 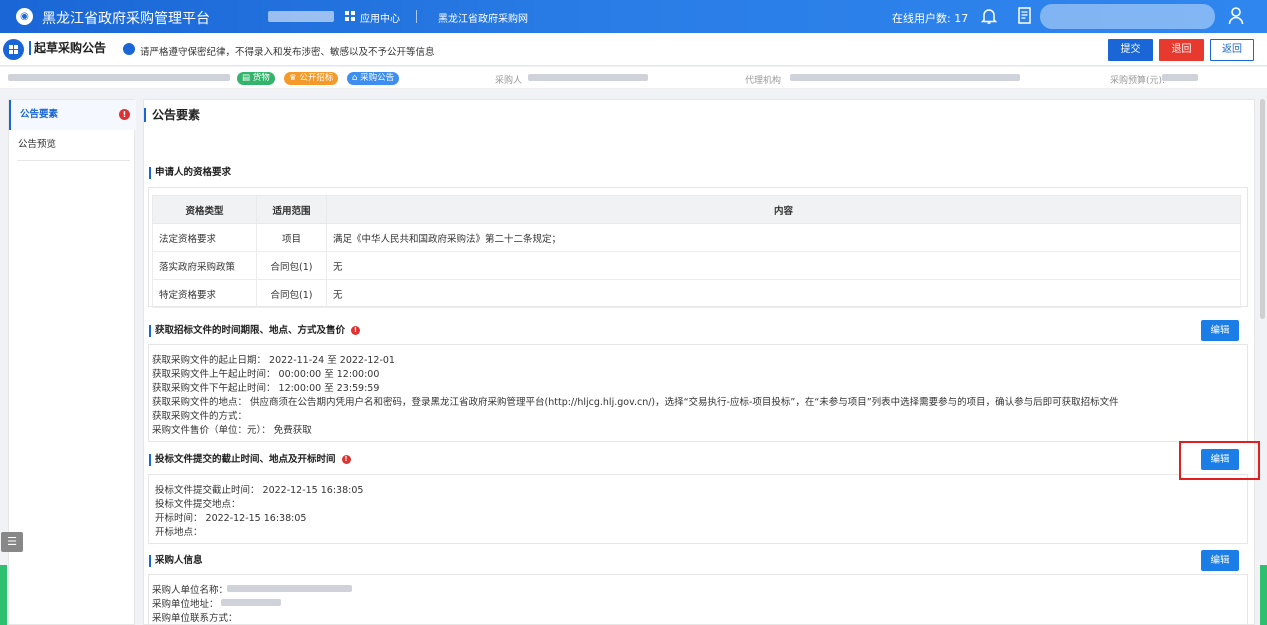 I want to click on page-title: 起草采购公告, so click(x=67, y=48).